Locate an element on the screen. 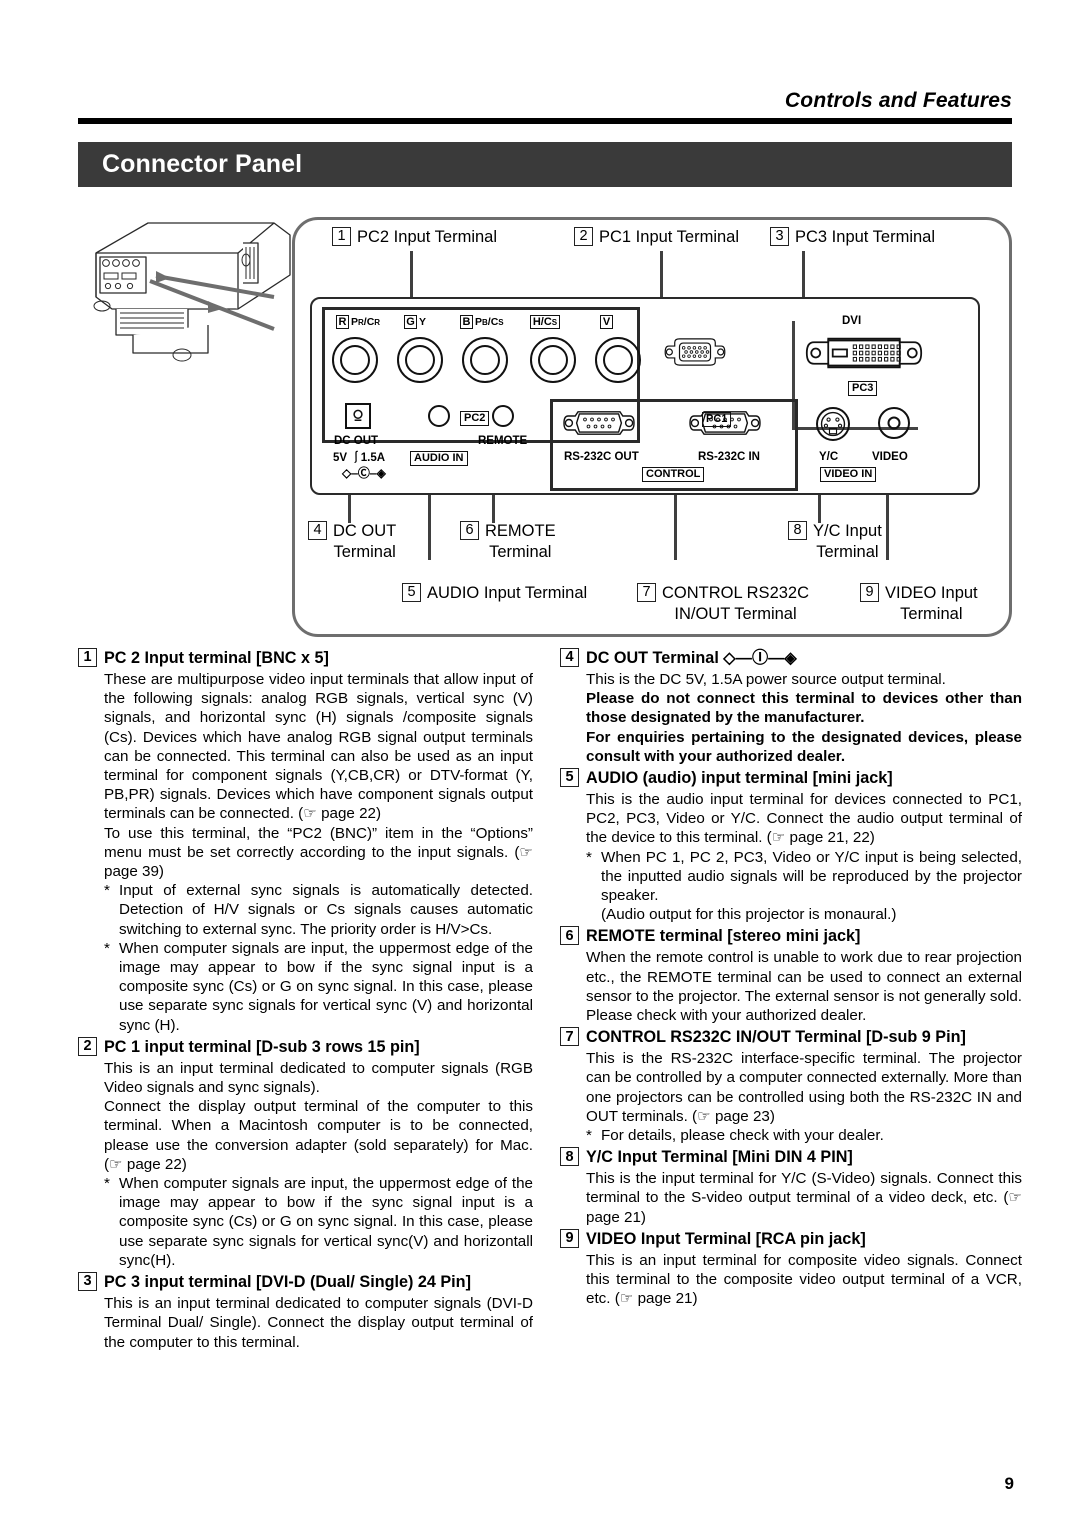 The width and height of the screenshot is (1080, 1528). projector-illustration is located at coordinates (192, 292).